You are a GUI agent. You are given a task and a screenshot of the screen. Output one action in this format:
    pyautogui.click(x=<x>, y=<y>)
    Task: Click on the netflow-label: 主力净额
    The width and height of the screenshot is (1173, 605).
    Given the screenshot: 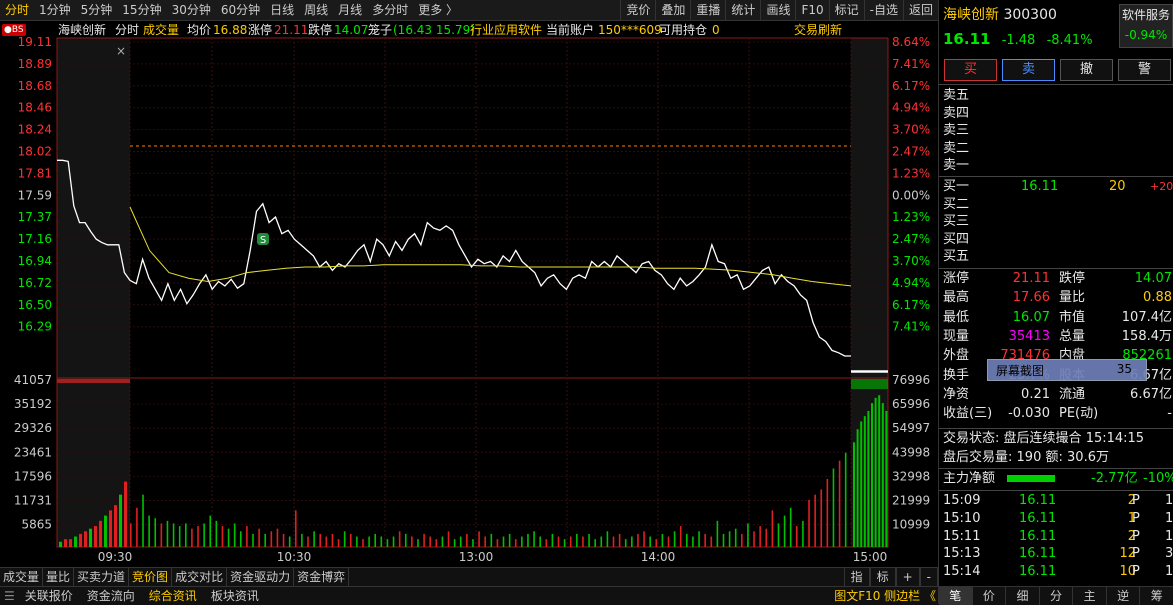 What is the action you would take?
    pyautogui.click(x=969, y=478)
    